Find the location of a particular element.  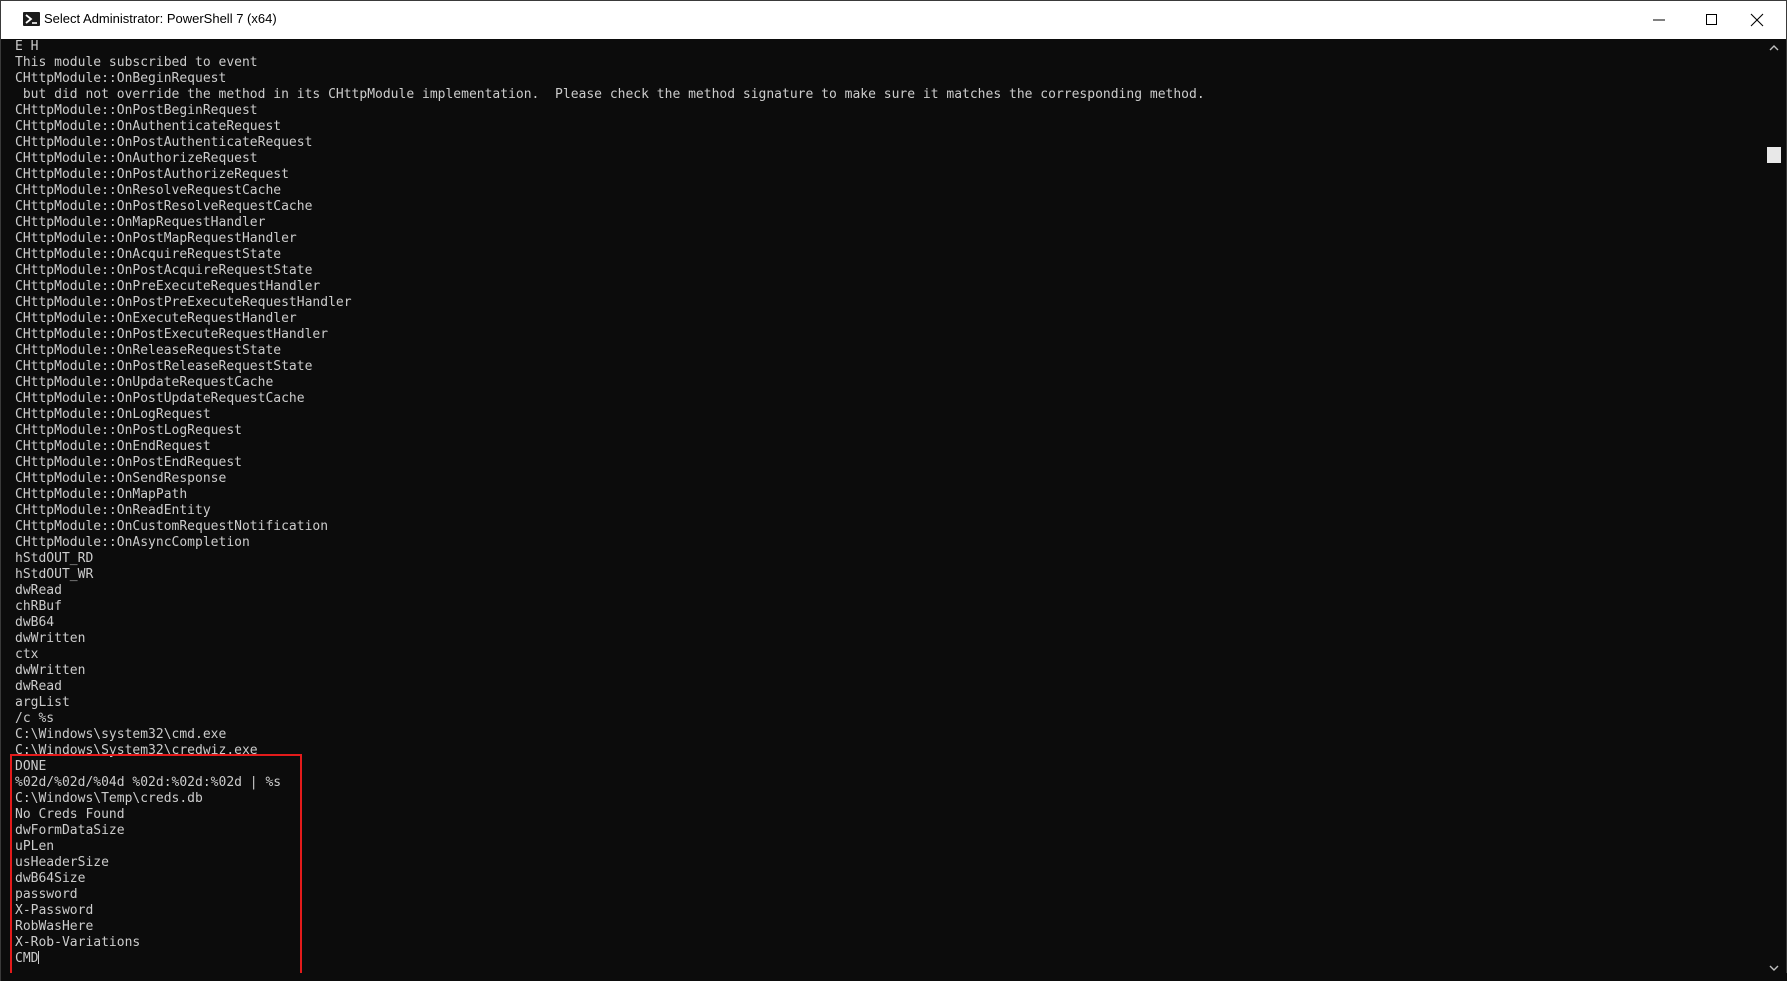

console-line: CHttpModule::OnAuthenticateRequest is located at coordinates (148, 126).